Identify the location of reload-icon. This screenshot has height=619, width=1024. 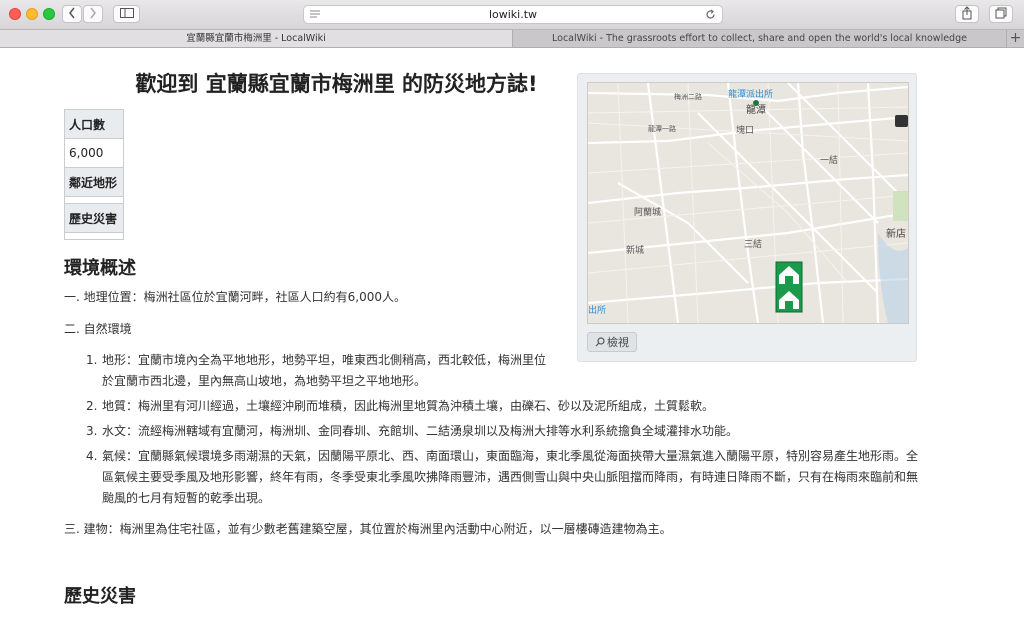
(710, 14).